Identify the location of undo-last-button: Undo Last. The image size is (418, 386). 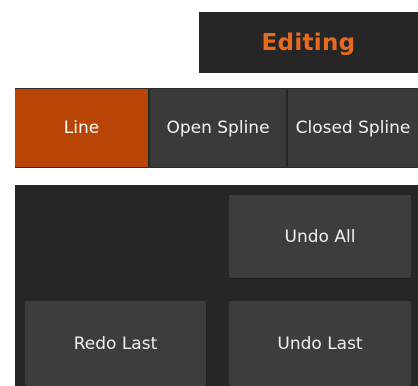
(320, 343).